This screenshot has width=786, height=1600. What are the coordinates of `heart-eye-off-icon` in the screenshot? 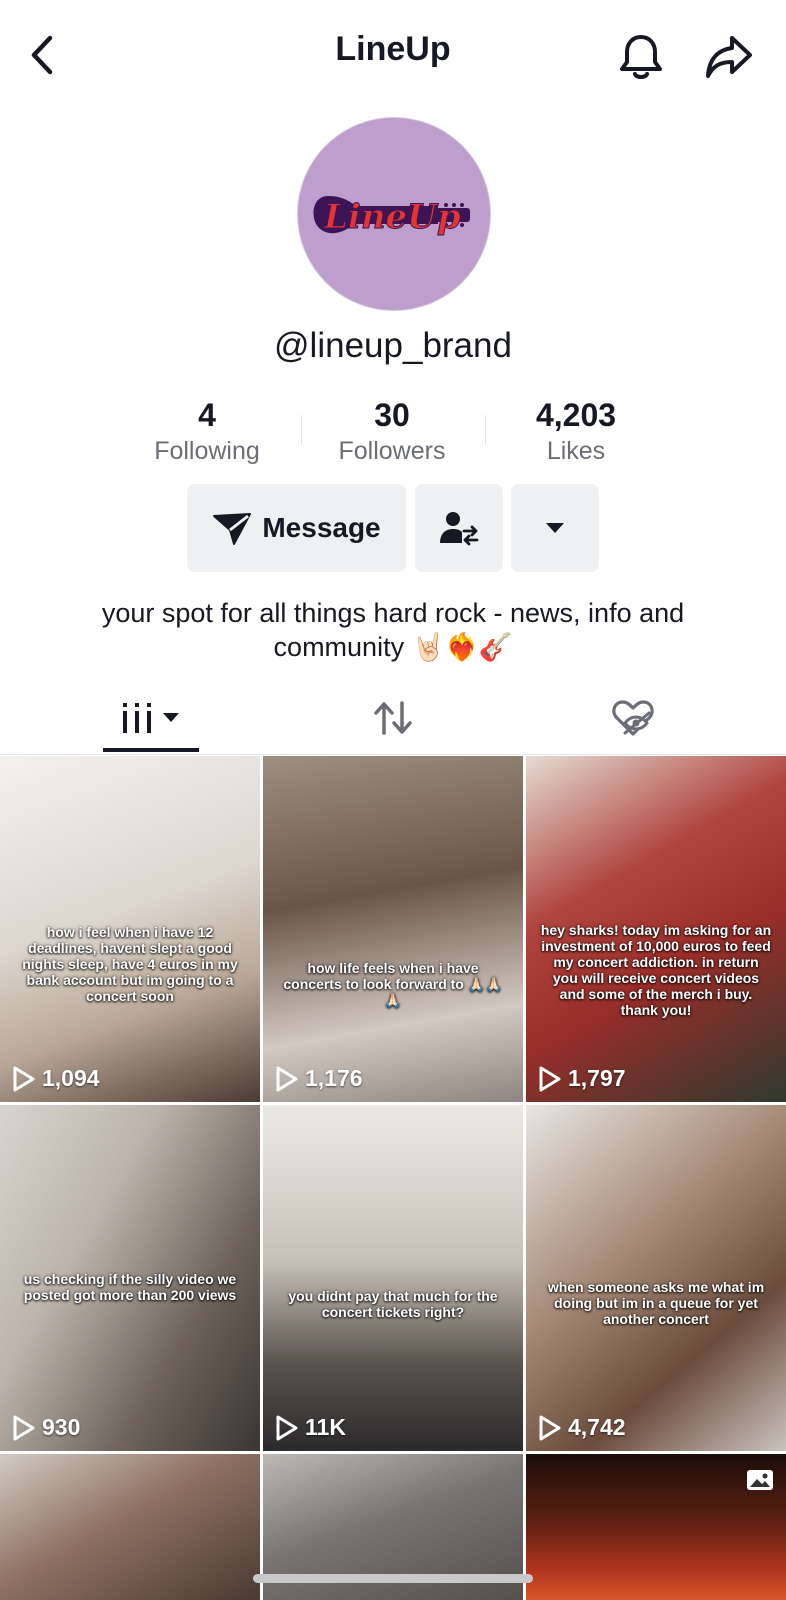 It's located at (633, 718).